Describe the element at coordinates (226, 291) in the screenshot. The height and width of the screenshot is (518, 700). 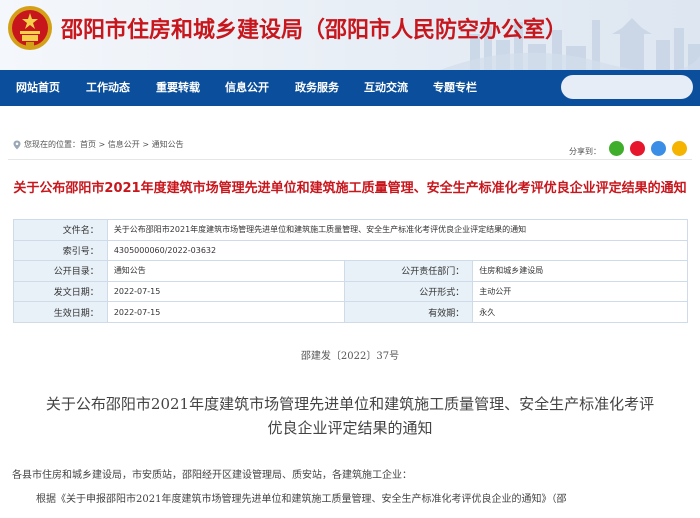
I see `publish-date-value: 2022-07-15` at that location.